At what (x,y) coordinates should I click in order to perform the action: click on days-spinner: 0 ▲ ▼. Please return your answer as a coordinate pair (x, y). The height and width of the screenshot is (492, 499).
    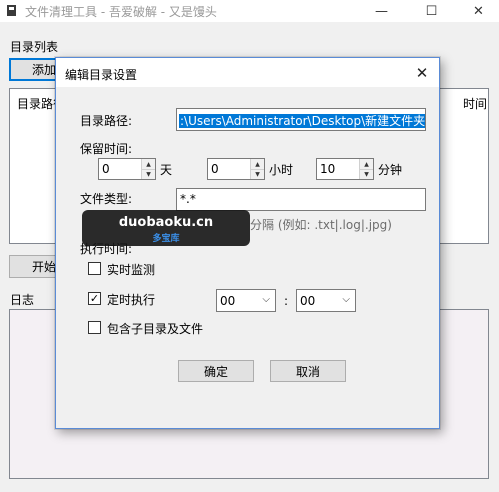
    Looking at the image, I should click on (127, 169).